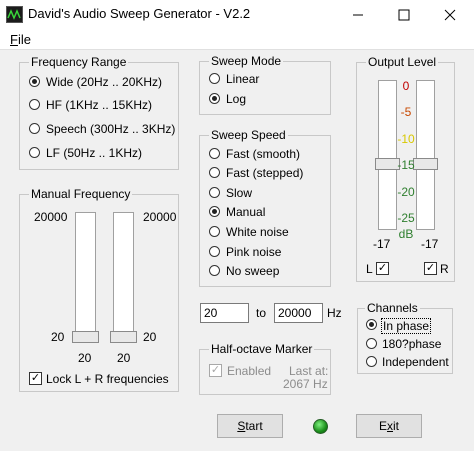 This screenshot has width=474, height=451. What do you see at coordinates (111, 129) in the screenshot?
I see `freq-range-option-label: Speech (300Hz .. 3KHz)` at bounding box center [111, 129].